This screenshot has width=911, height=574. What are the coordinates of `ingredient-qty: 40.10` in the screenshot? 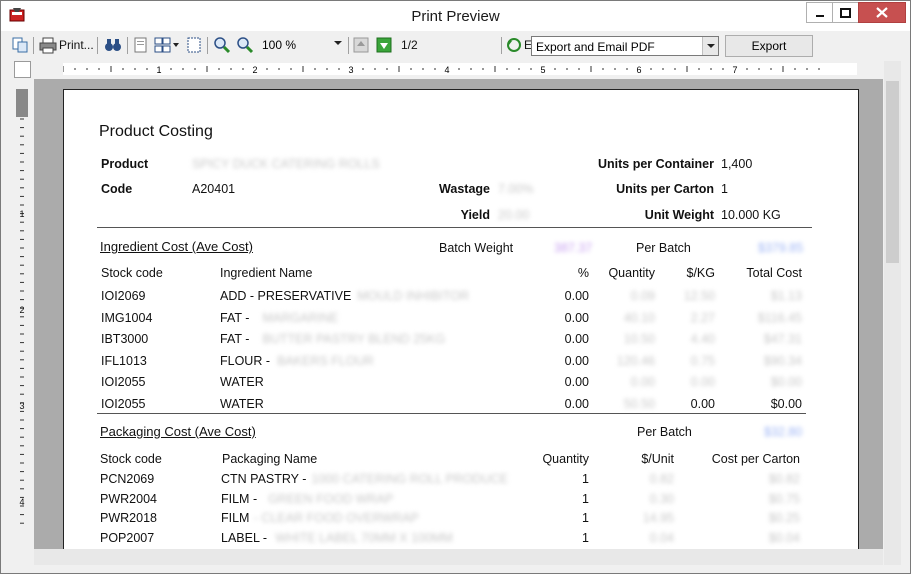 It's located at (639, 317).